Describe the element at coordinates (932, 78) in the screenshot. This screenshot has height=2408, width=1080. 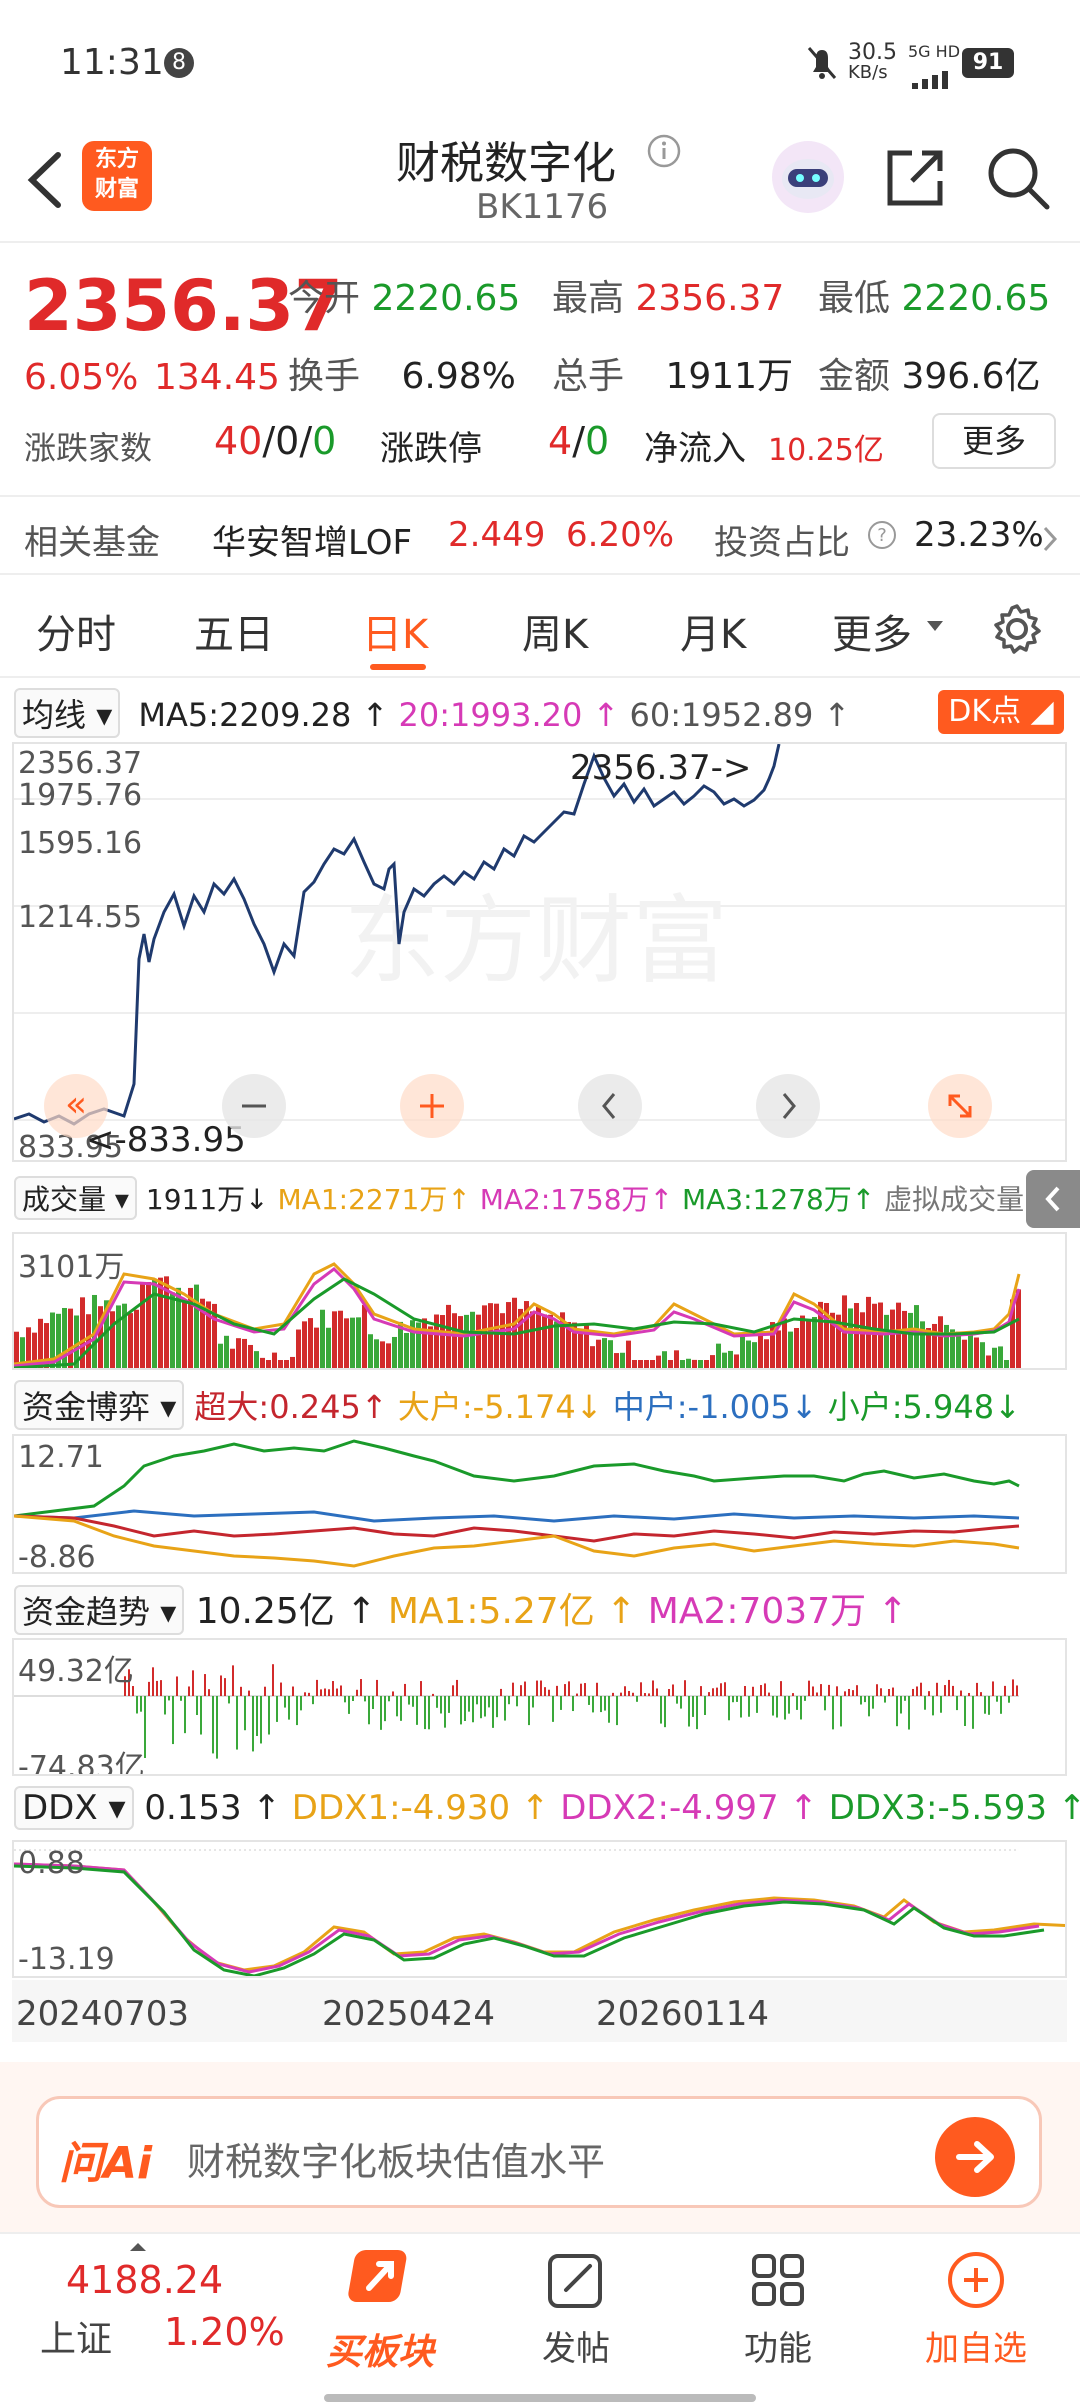
I see `signal-icon` at that location.